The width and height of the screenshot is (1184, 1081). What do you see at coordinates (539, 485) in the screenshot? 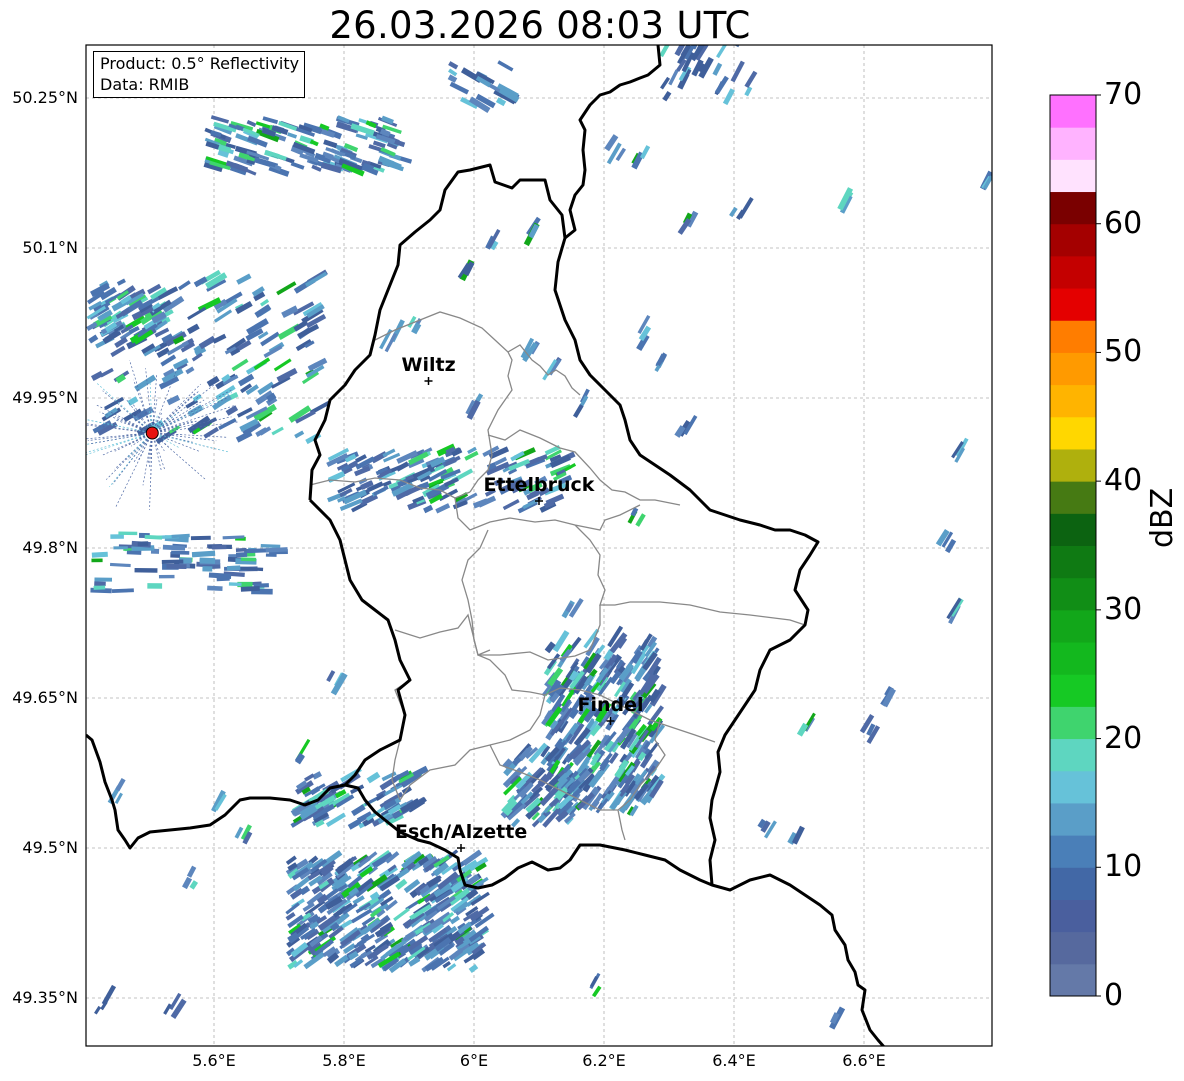
I see `city-label: Ettelbruck` at bounding box center [539, 485].